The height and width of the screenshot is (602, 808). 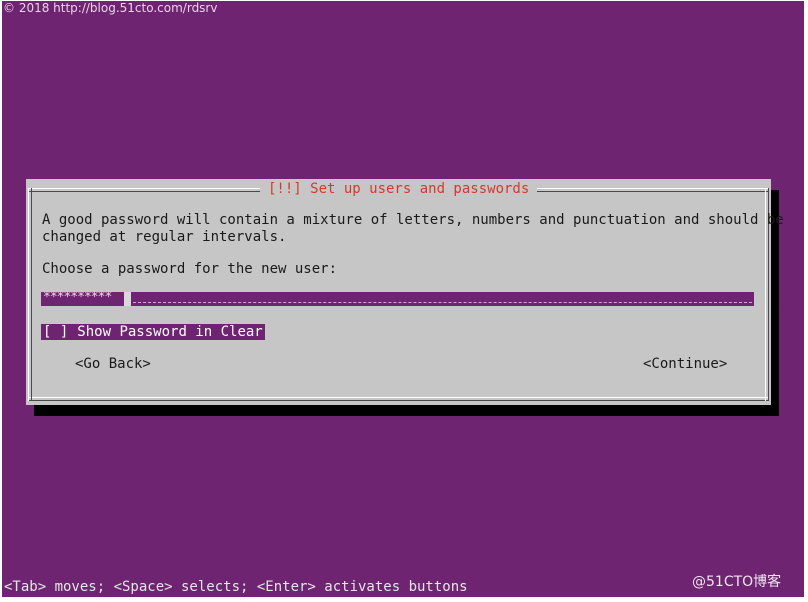 What do you see at coordinates (442, 302) in the screenshot?
I see `password-field-fill` at bounding box center [442, 302].